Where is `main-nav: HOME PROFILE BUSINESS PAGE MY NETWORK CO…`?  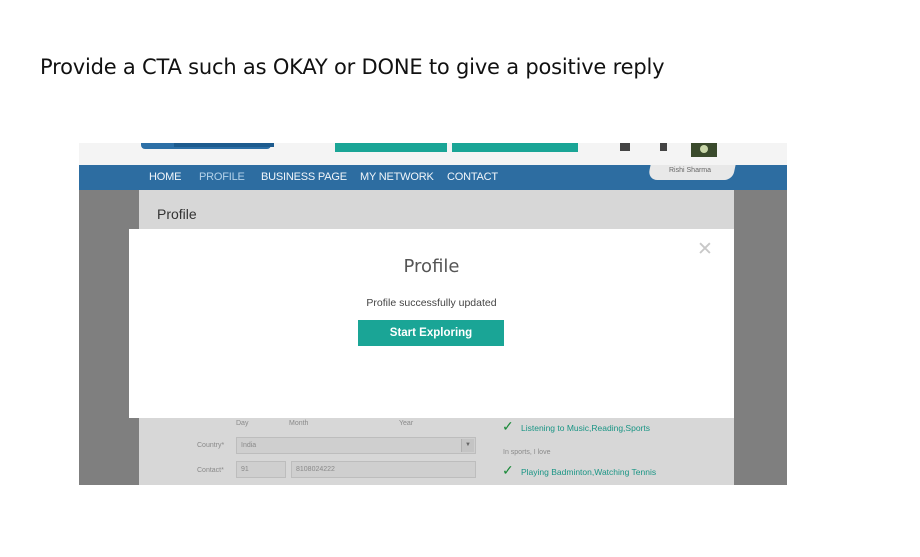 main-nav: HOME PROFILE BUSINESS PAGE MY NETWORK CO… is located at coordinates (433, 177).